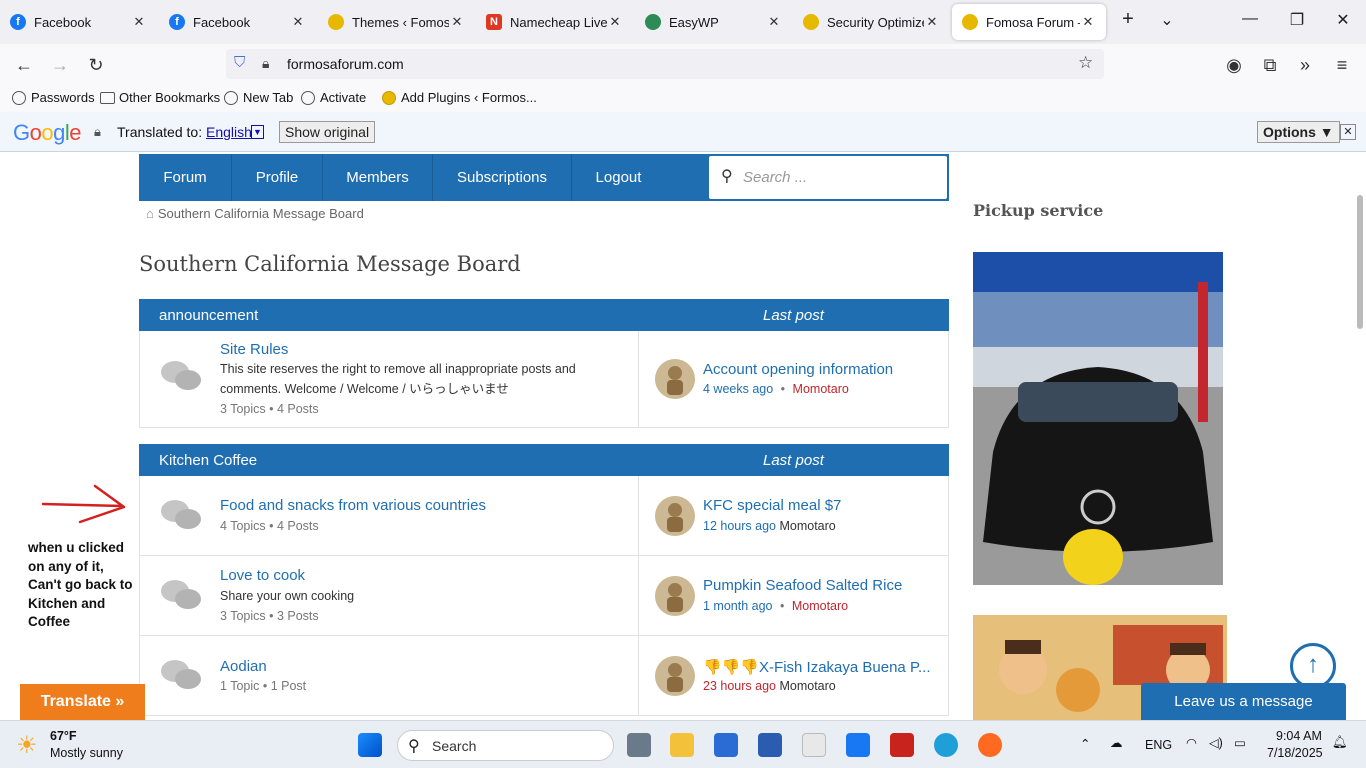 This screenshot has height=768, width=1366. What do you see at coordinates (257, 132) in the screenshot?
I see `dropdown-arrow-icon: ▼` at bounding box center [257, 132].